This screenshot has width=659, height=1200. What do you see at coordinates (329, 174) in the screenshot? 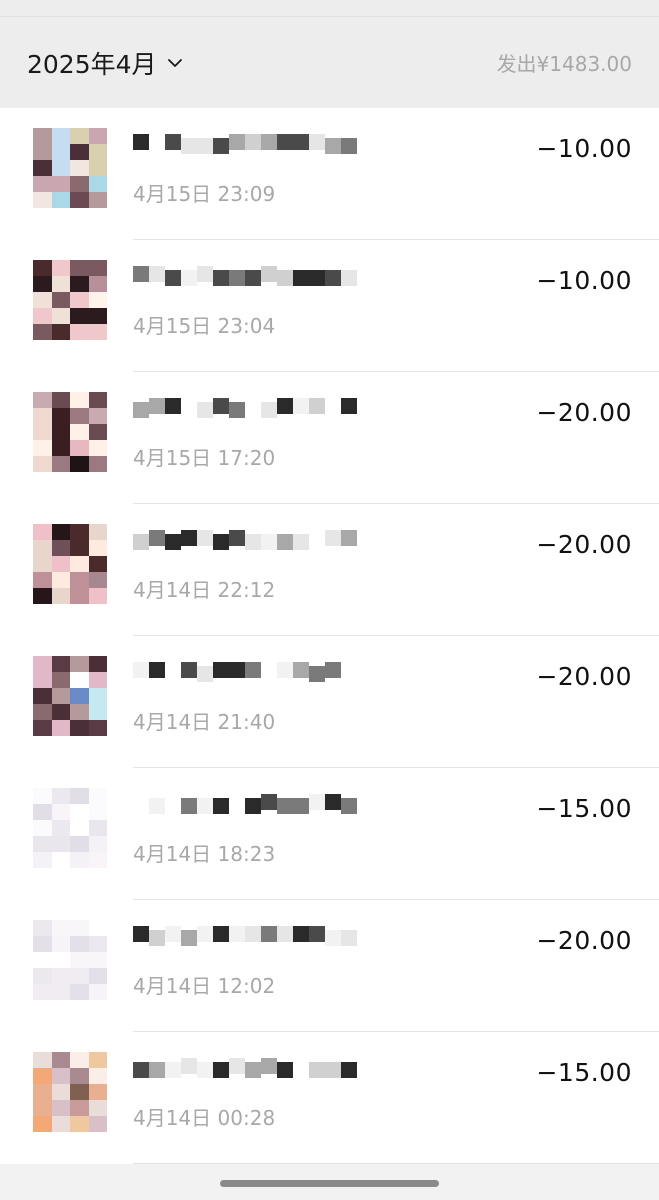
I see `transaction-row: 4月15日 23:09 −10.00` at bounding box center [329, 174].